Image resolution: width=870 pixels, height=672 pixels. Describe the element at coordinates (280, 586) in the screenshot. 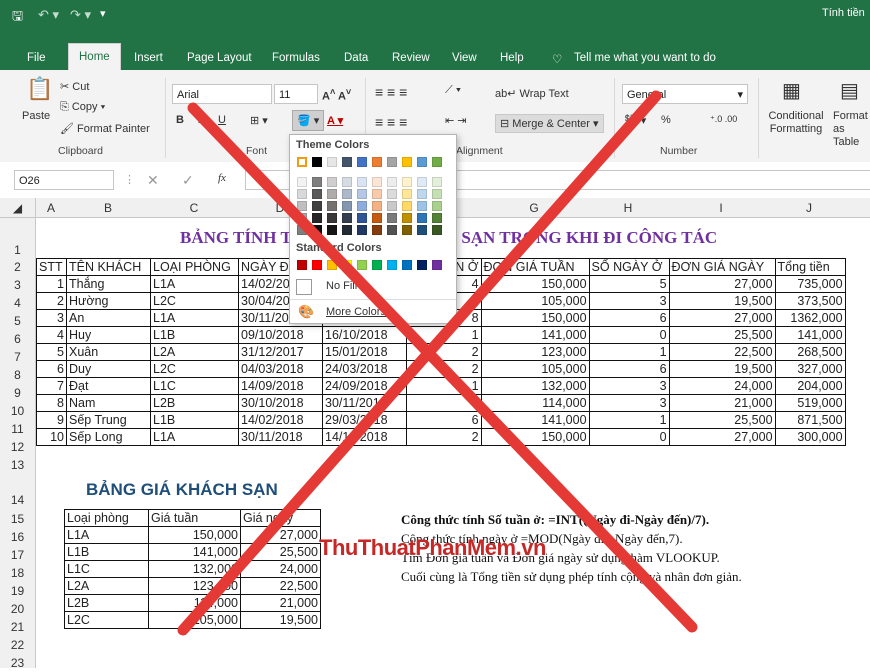

I see `price-cell: 22,500` at that location.